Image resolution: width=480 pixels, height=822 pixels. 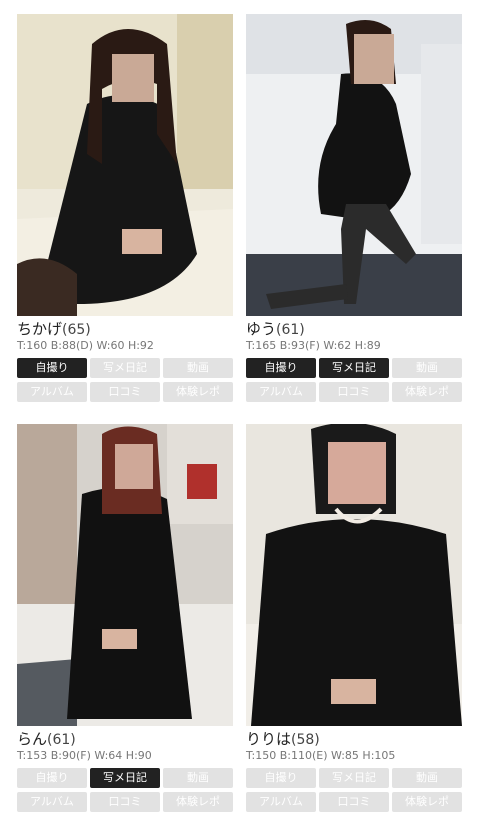 I want to click on profile-specs: T:150 B:110(E) W:85 H:105, so click(x=321, y=755).